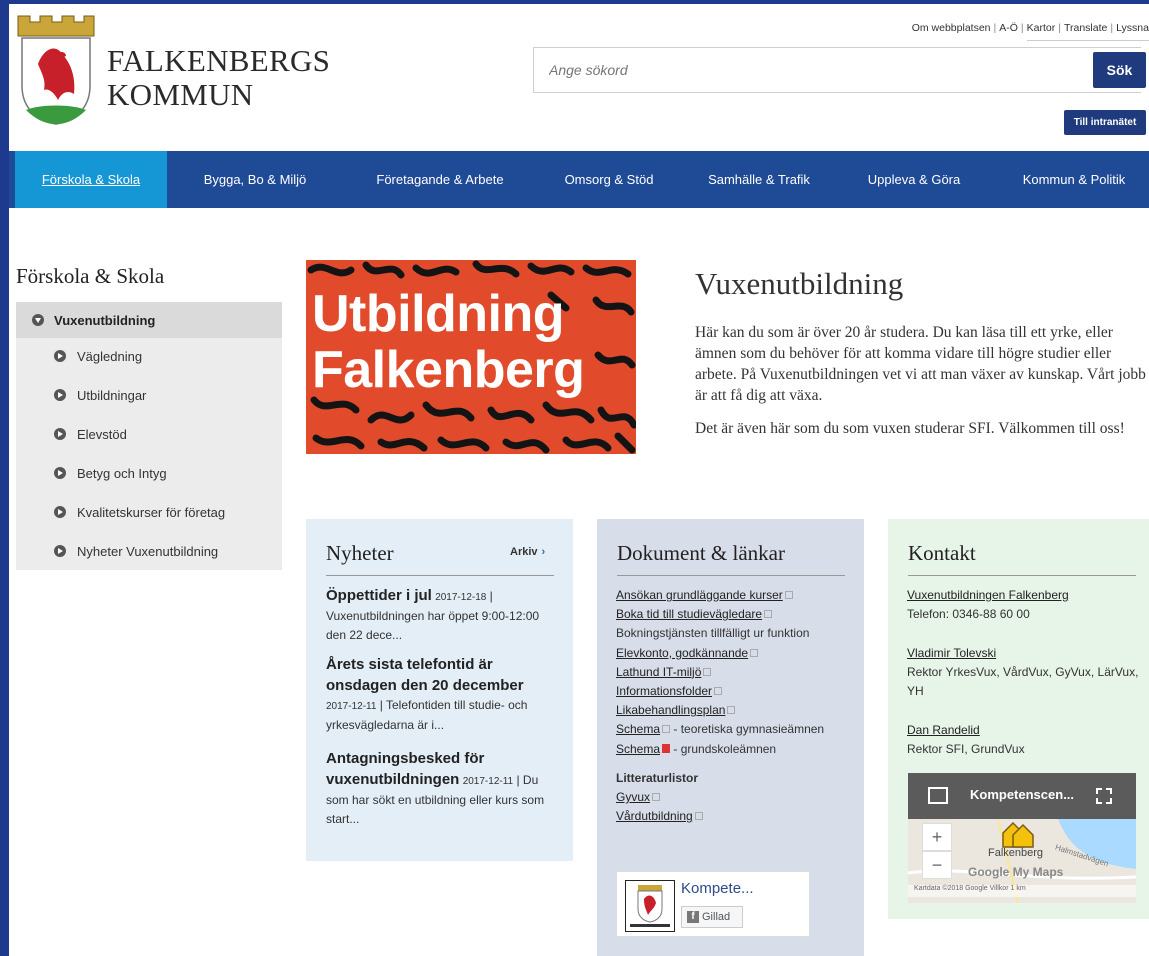 The width and height of the screenshot is (1149, 956). What do you see at coordinates (670, 710) in the screenshot?
I see `link-likabehandlingsplan: Likabehandlingsplan` at bounding box center [670, 710].